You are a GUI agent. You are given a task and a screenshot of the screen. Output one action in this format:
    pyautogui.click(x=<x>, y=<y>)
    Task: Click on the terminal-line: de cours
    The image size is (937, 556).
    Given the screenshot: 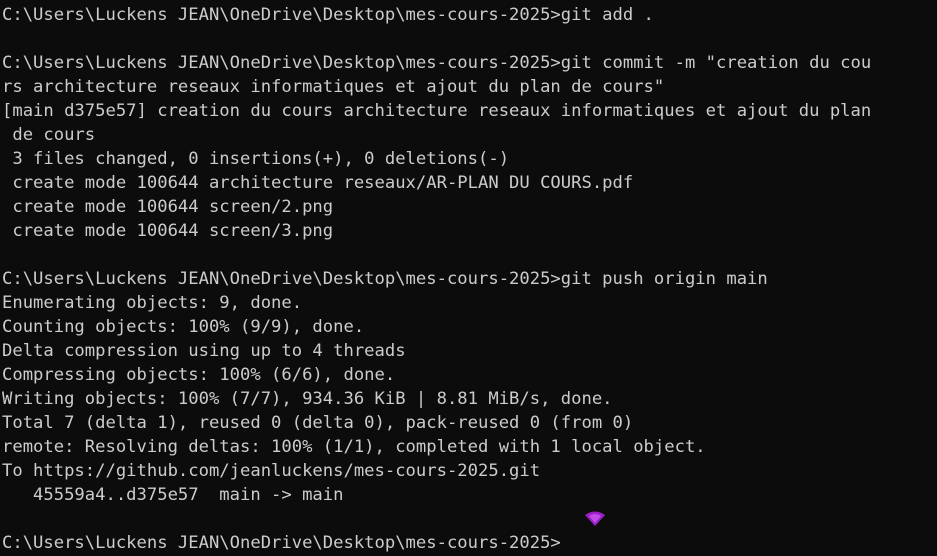 What is the action you would take?
    pyautogui.click(x=49, y=135)
    